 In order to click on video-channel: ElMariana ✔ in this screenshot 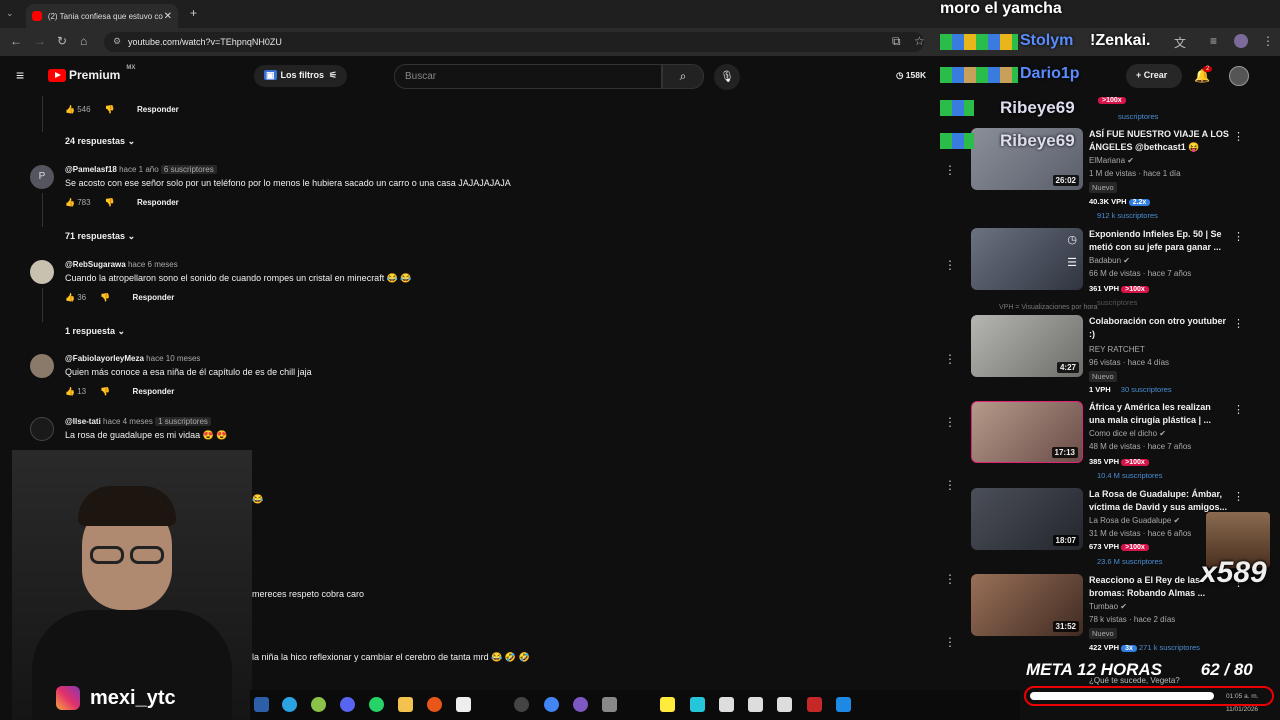, I will do `click(1111, 160)`.